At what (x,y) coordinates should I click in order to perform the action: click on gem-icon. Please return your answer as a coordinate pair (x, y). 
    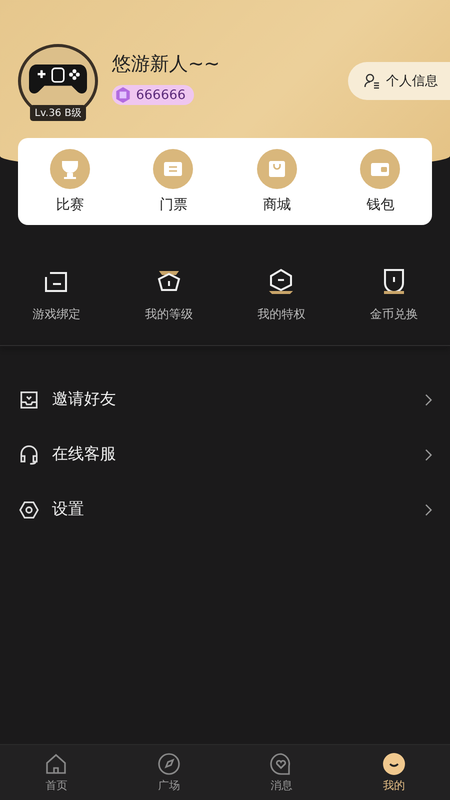
    Looking at the image, I should click on (123, 95).